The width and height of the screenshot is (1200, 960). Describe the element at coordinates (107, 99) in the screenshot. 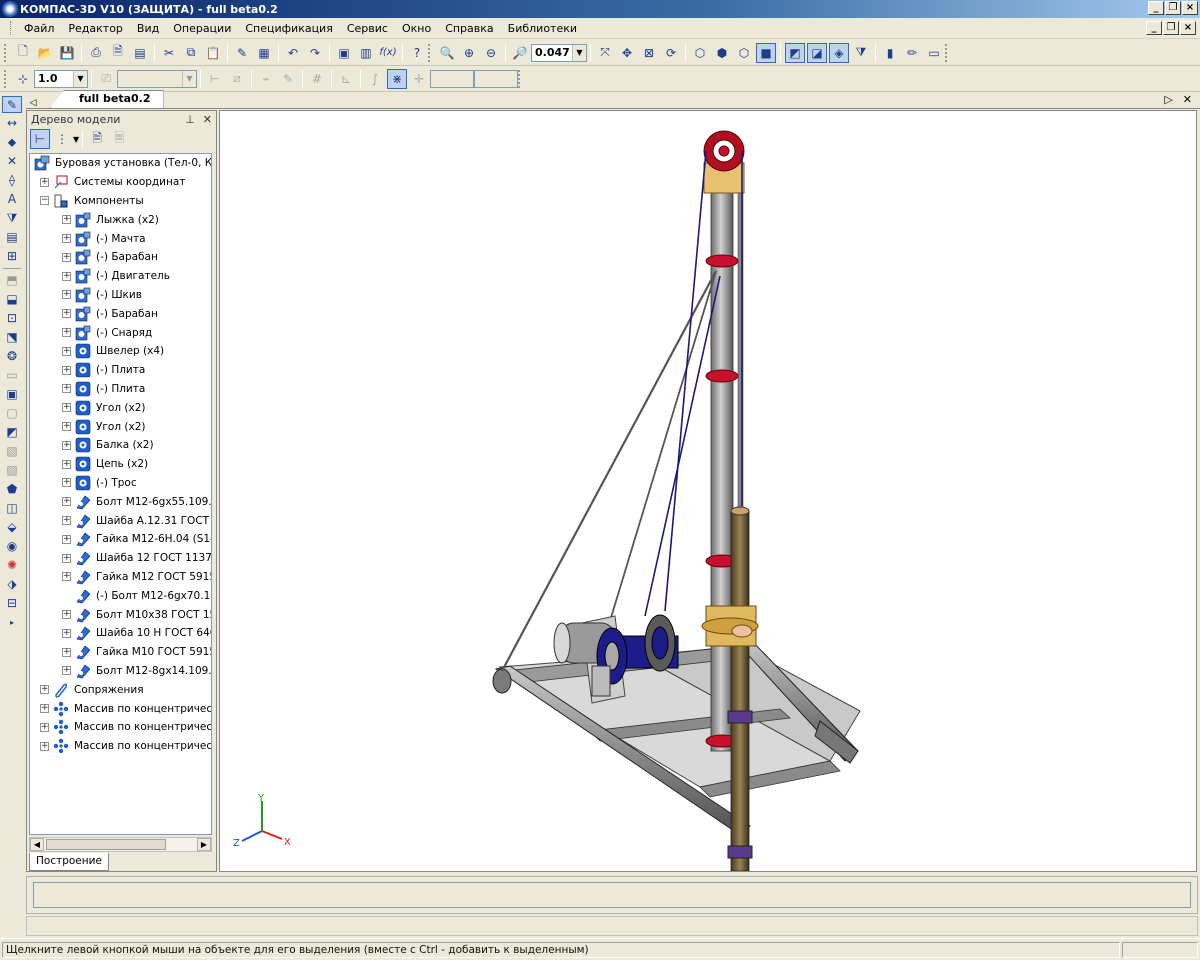

I see `tab-full-beta: full beta0.2` at that location.